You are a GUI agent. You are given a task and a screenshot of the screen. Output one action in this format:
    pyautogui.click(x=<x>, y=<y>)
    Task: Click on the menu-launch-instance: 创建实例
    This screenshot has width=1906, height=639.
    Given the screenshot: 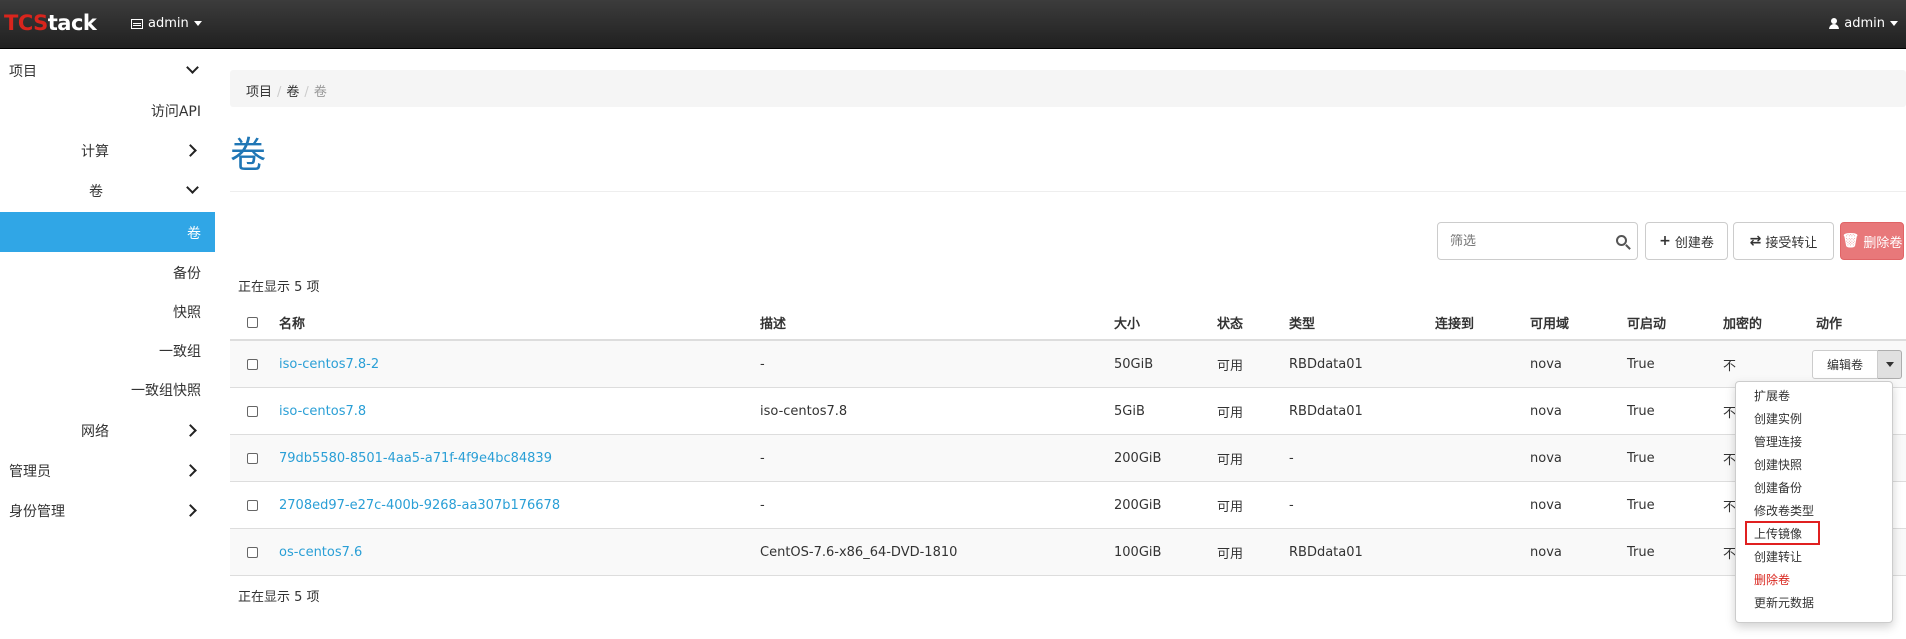 What is the action you would take?
    pyautogui.click(x=1814, y=418)
    